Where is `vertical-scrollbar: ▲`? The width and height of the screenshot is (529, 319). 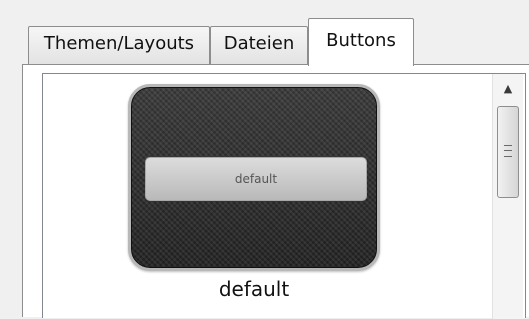 vertical-scrollbar: ▲ is located at coordinates (507, 196).